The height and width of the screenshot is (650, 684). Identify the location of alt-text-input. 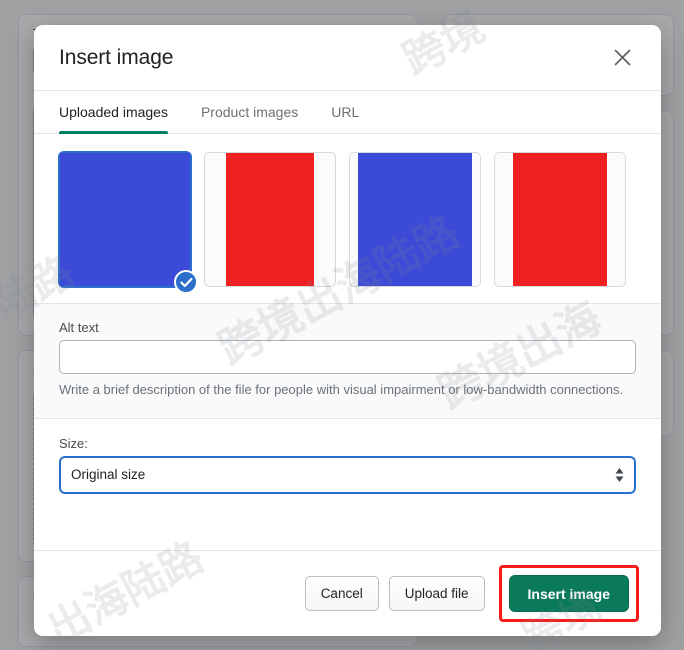
(347, 357).